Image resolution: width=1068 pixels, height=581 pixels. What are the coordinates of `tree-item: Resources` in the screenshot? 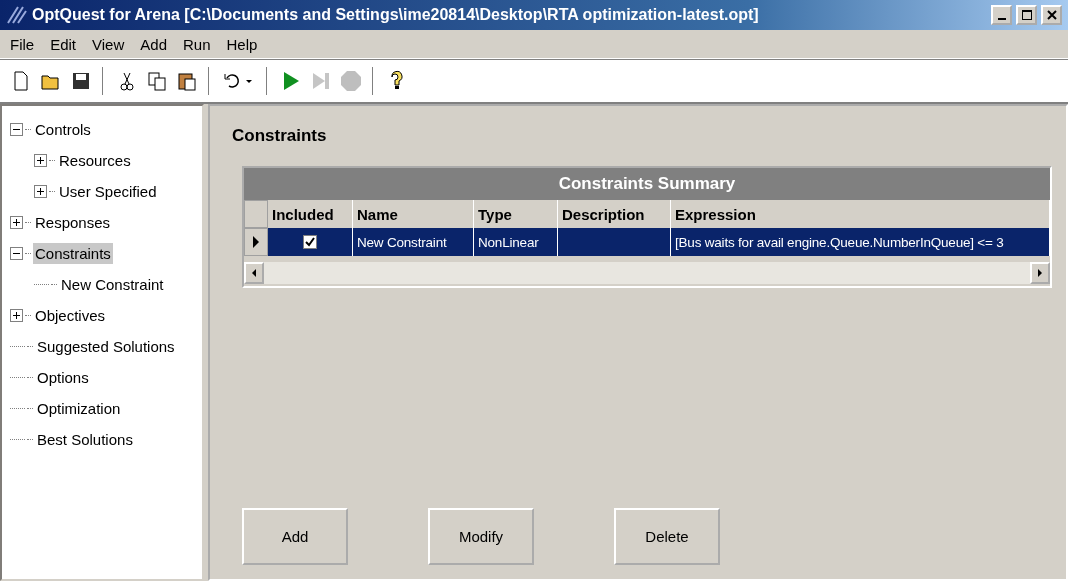 It's located at (95, 160).